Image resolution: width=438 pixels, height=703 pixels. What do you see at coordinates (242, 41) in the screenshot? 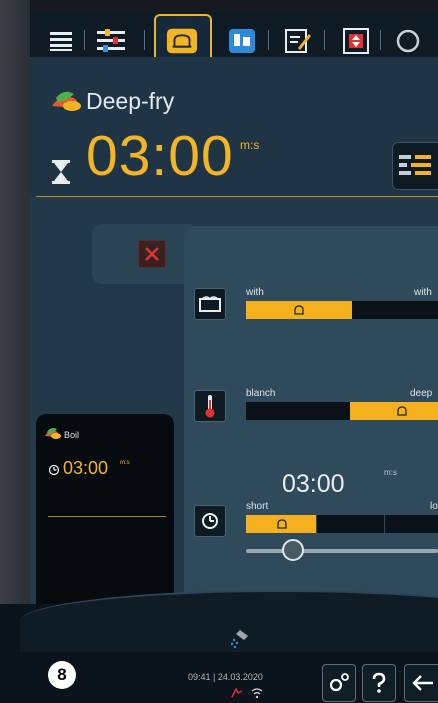
I see `program-icon` at bounding box center [242, 41].